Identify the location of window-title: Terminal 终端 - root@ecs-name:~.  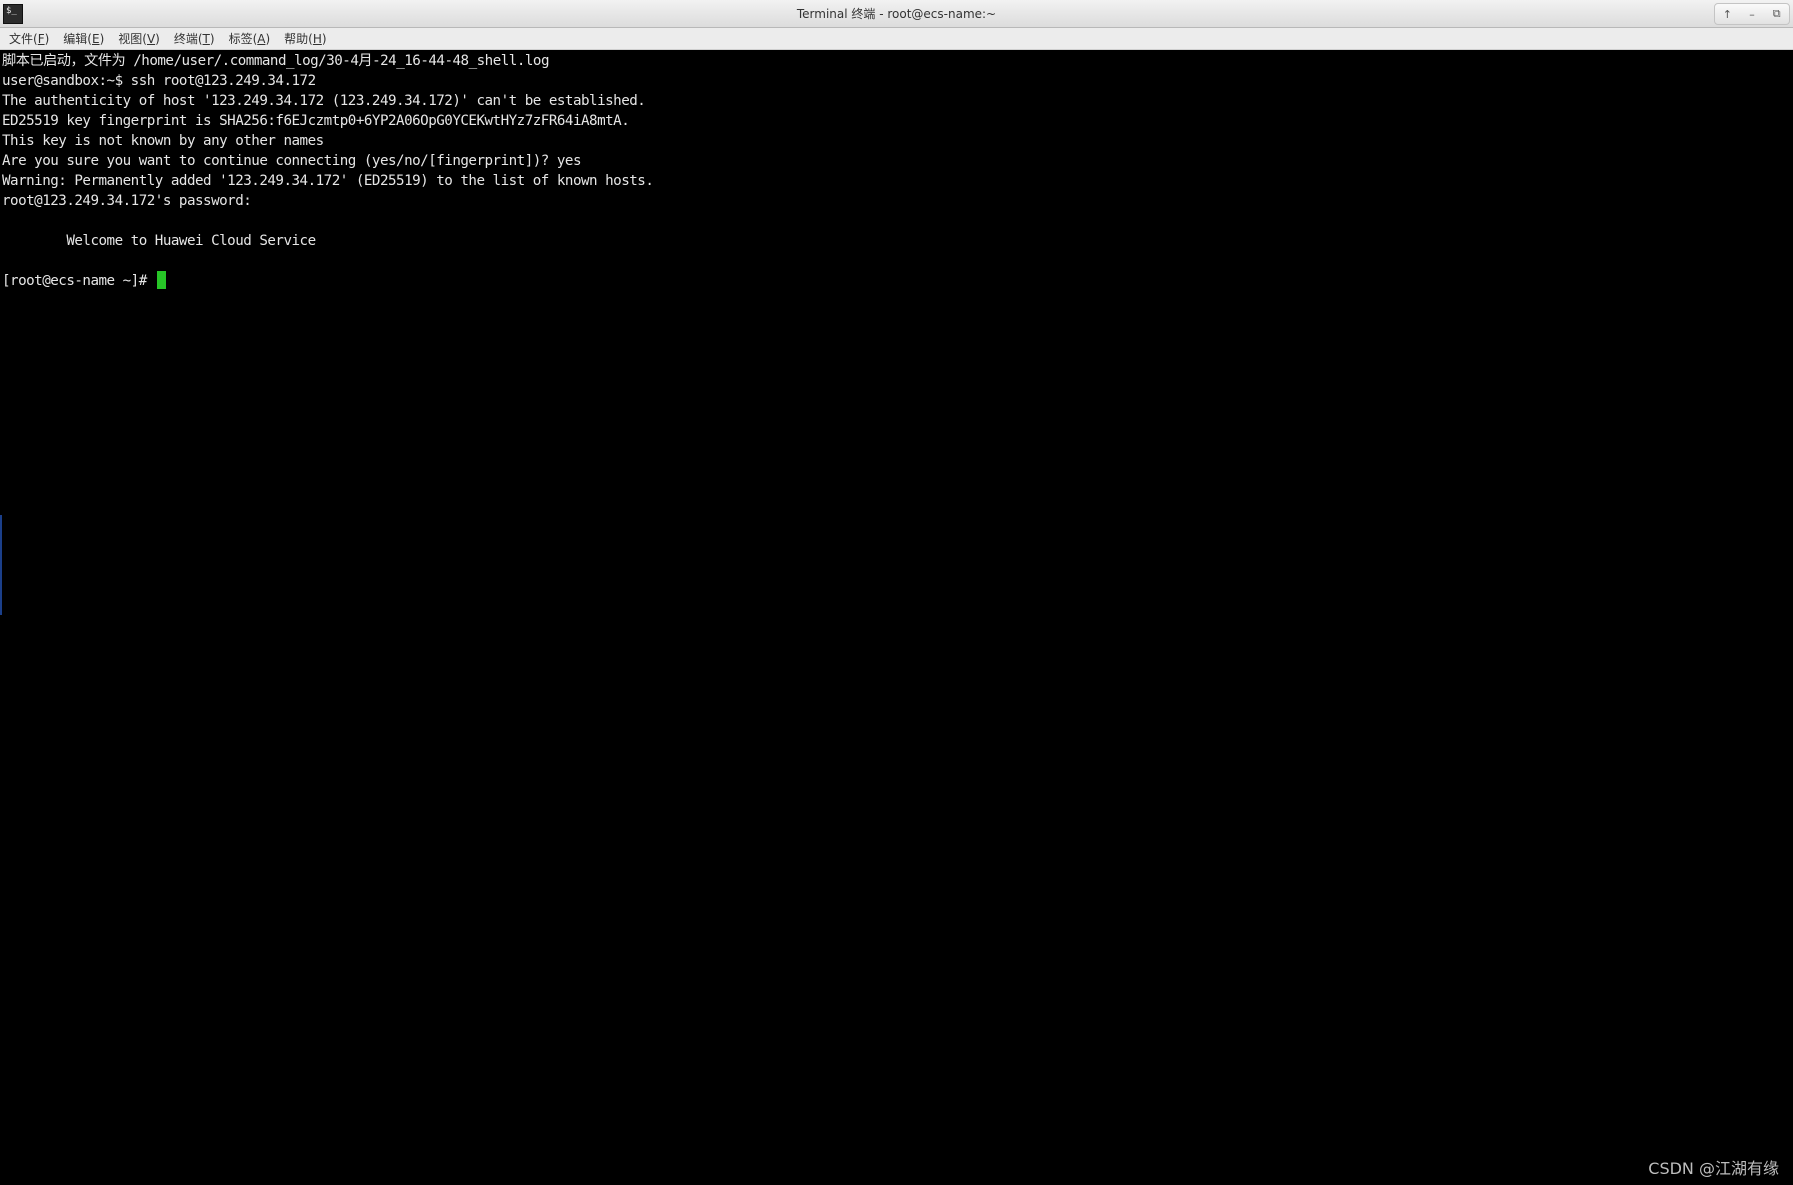
(896, 14).